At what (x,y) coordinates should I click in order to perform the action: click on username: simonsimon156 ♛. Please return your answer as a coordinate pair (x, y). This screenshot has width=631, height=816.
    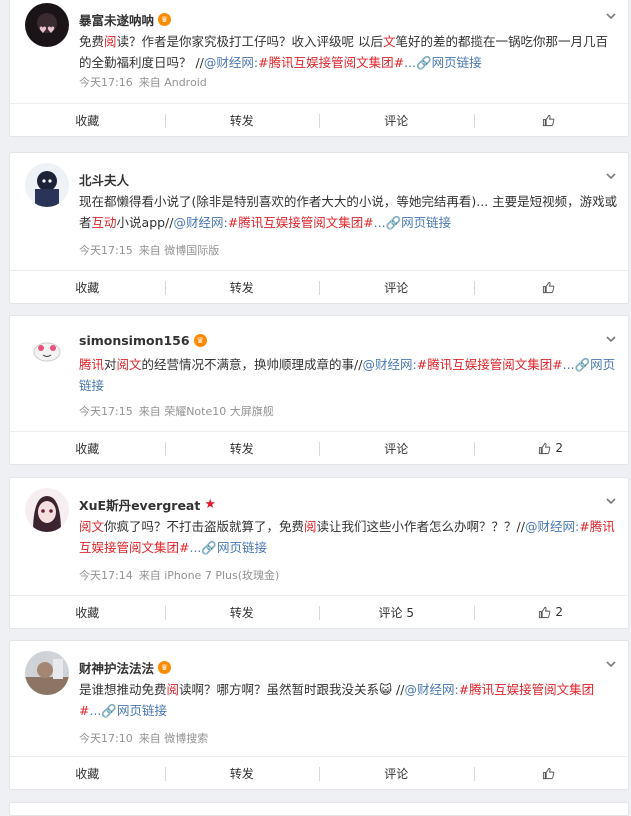
    Looking at the image, I should click on (143, 340).